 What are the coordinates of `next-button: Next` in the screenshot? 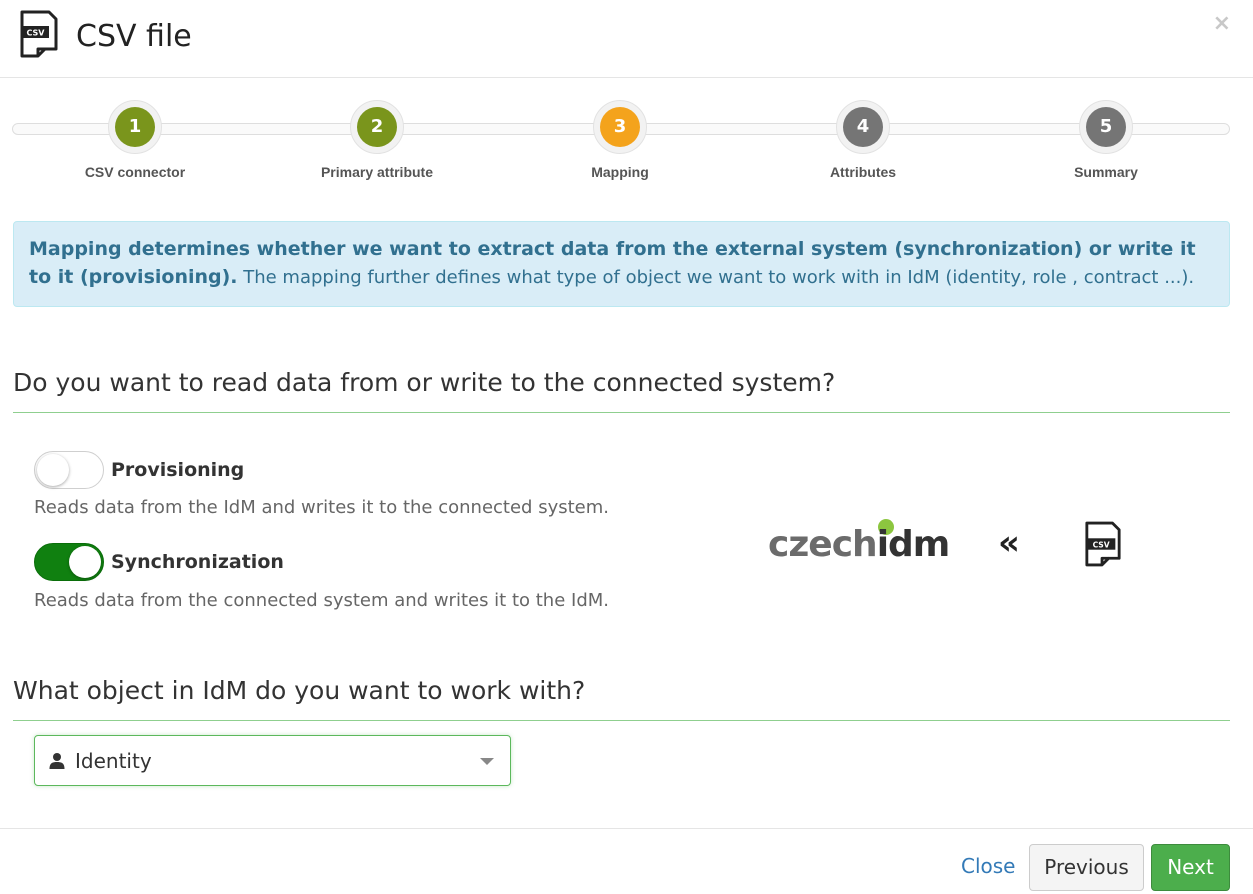 It's located at (1190, 867).